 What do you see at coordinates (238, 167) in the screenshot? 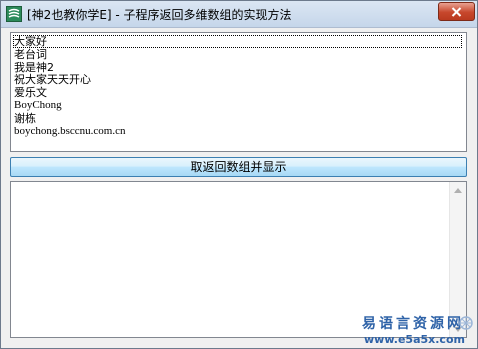
I see `get-array-button: 取返回数组并显示` at bounding box center [238, 167].